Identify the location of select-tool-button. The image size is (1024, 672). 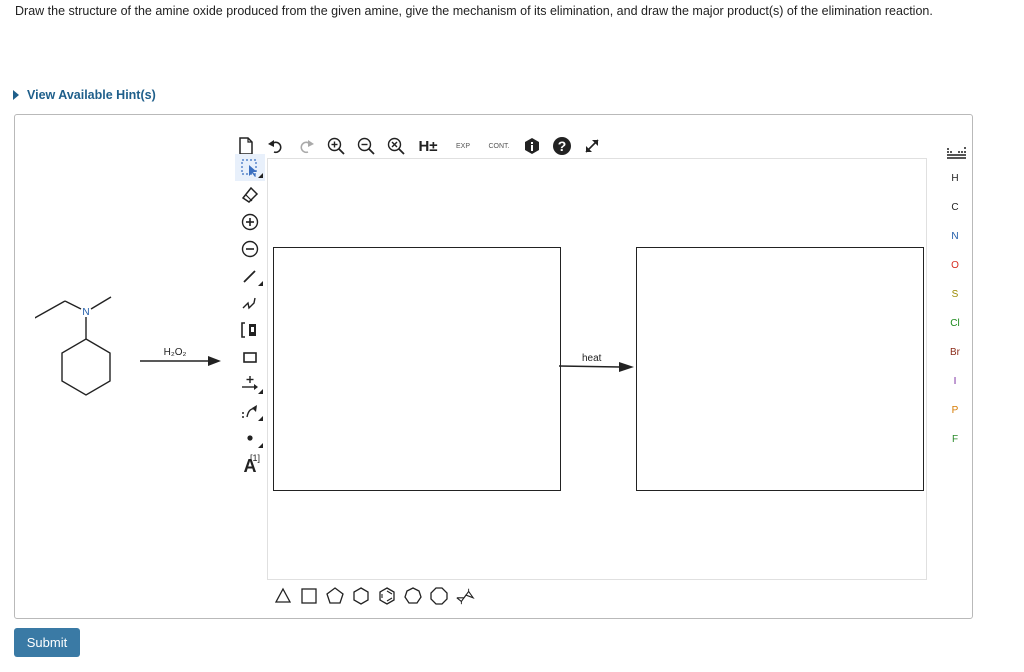
(250, 167).